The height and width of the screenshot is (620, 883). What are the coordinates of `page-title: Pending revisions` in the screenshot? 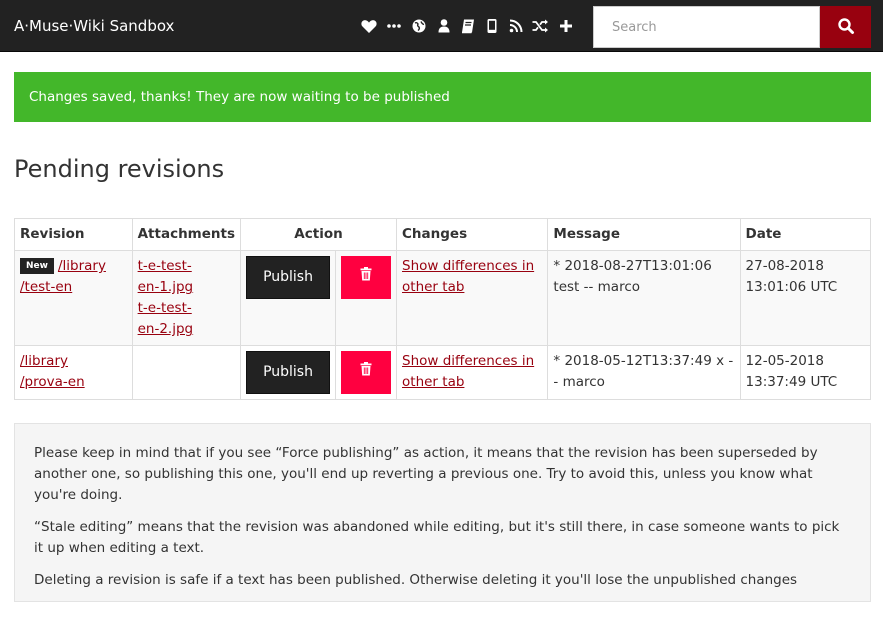 It's located at (119, 169).